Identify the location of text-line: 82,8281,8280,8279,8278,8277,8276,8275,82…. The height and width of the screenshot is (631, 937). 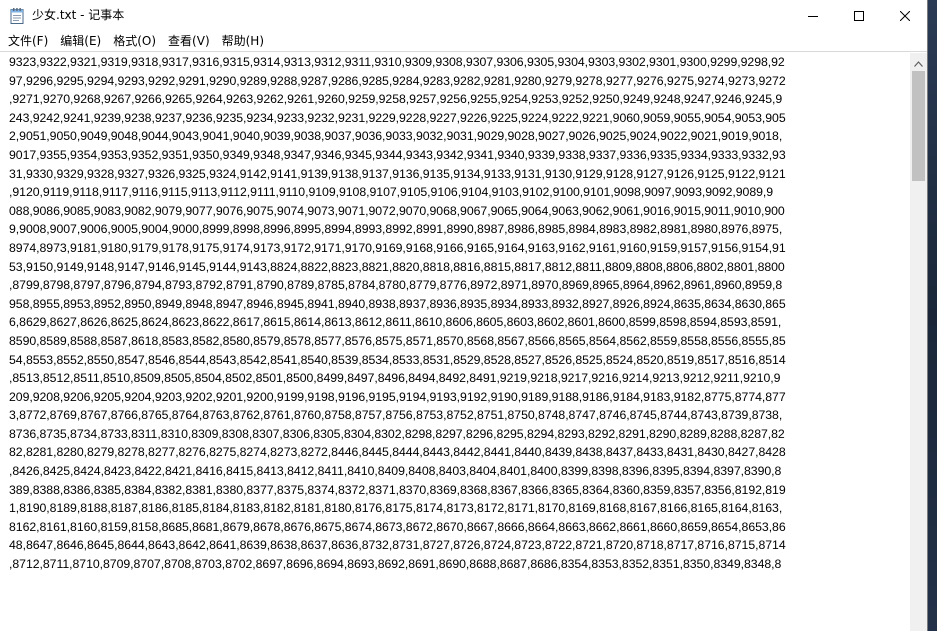
(397, 452).